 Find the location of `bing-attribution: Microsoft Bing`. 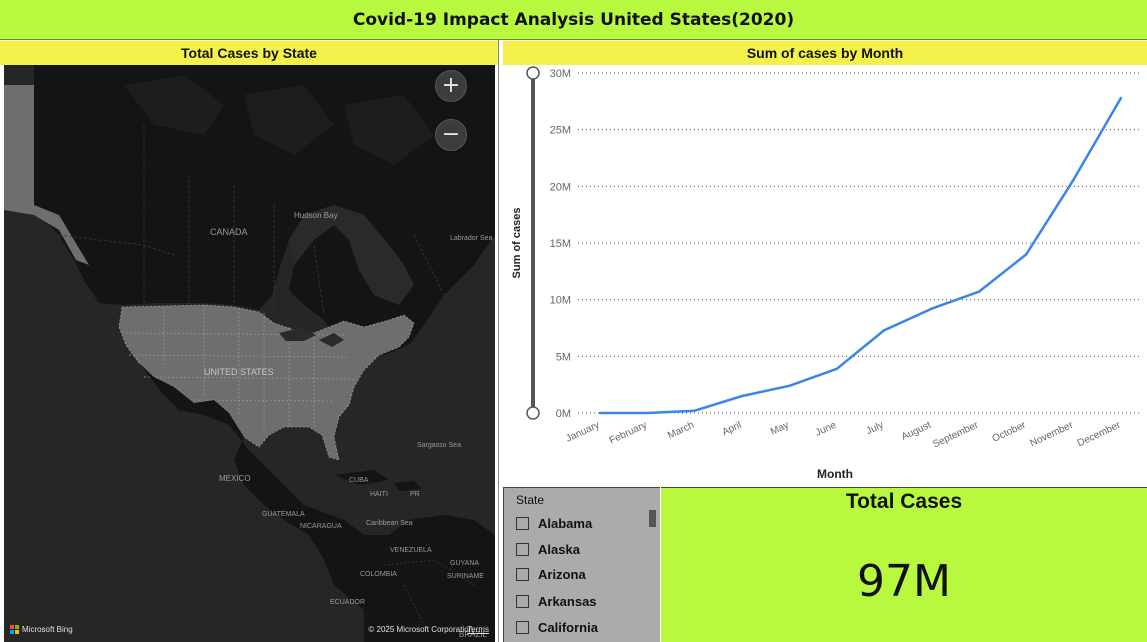

bing-attribution: Microsoft Bing is located at coordinates (47, 629).